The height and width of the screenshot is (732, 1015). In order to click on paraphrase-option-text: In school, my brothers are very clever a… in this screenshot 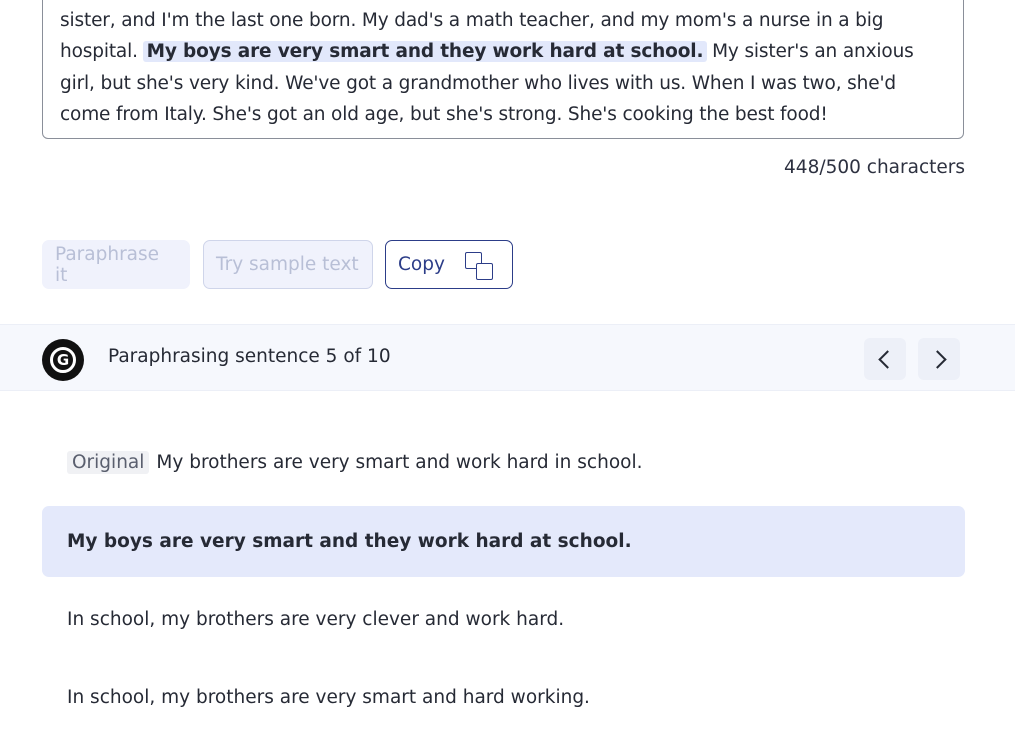, I will do `click(316, 619)`.